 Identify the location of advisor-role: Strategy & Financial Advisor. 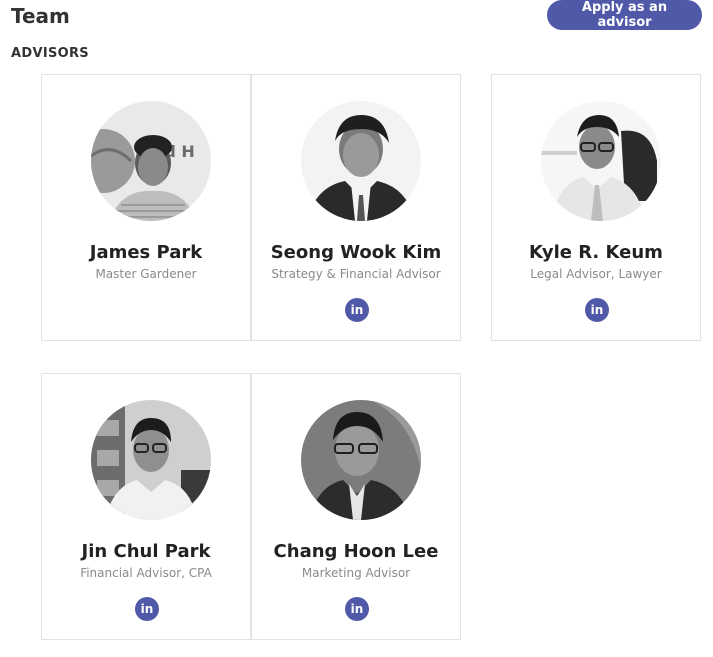
(356, 274).